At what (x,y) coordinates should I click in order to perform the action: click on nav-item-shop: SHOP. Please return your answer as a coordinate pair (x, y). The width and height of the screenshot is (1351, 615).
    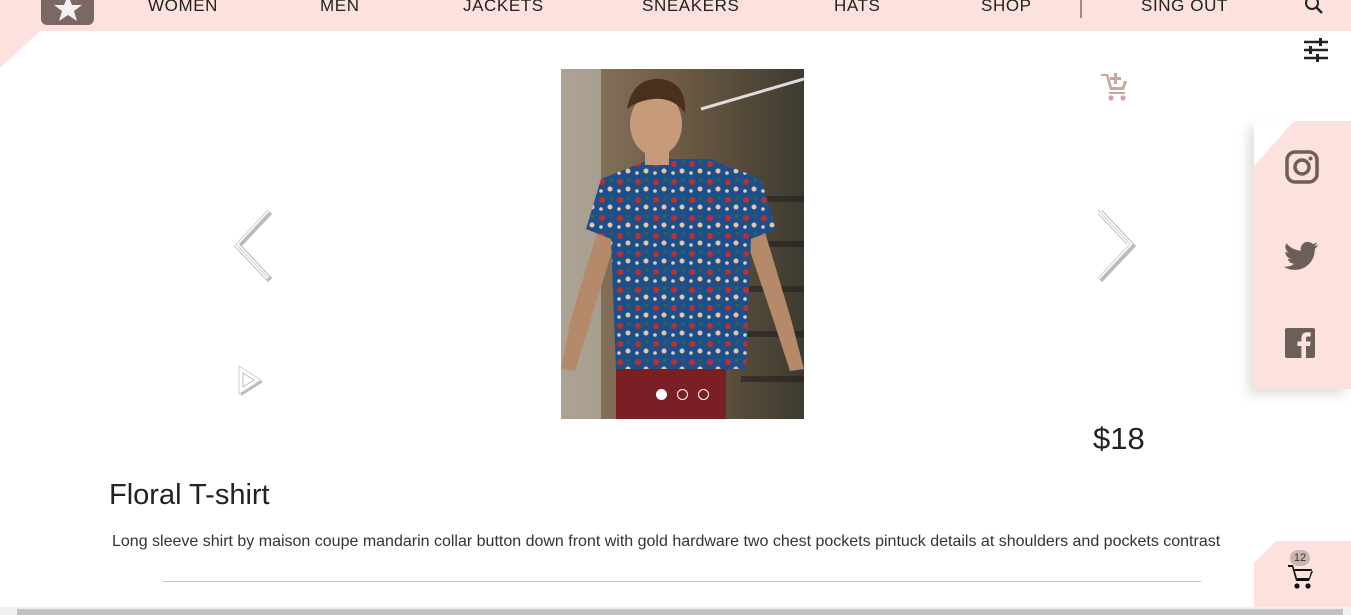
    Looking at the image, I should click on (1006, 8).